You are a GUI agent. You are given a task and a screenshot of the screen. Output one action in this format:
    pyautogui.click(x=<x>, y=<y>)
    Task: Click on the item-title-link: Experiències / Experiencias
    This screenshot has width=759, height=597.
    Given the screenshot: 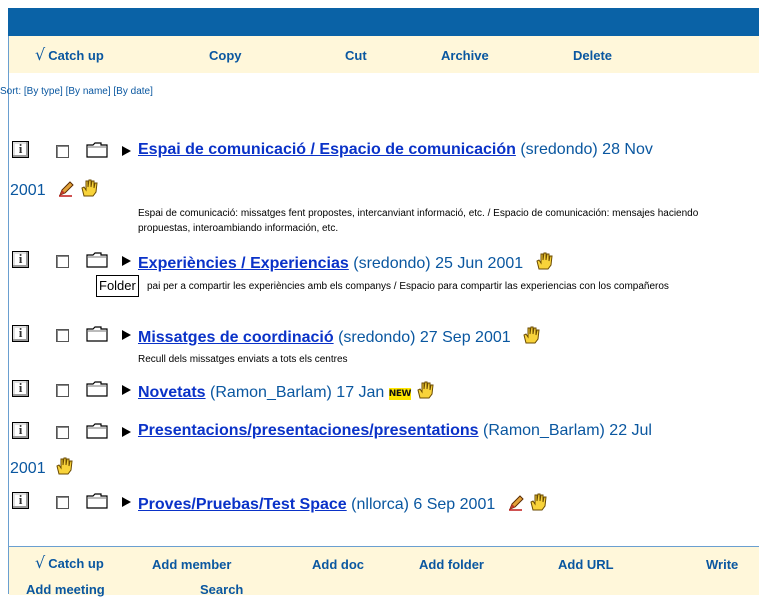 What is the action you would take?
    pyautogui.click(x=243, y=263)
    